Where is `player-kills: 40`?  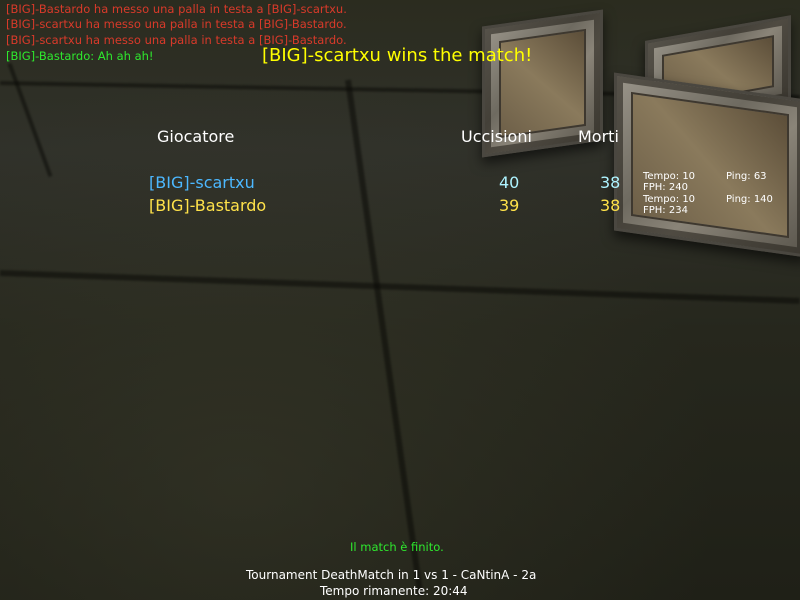 player-kills: 40 is located at coordinates (509, 182).